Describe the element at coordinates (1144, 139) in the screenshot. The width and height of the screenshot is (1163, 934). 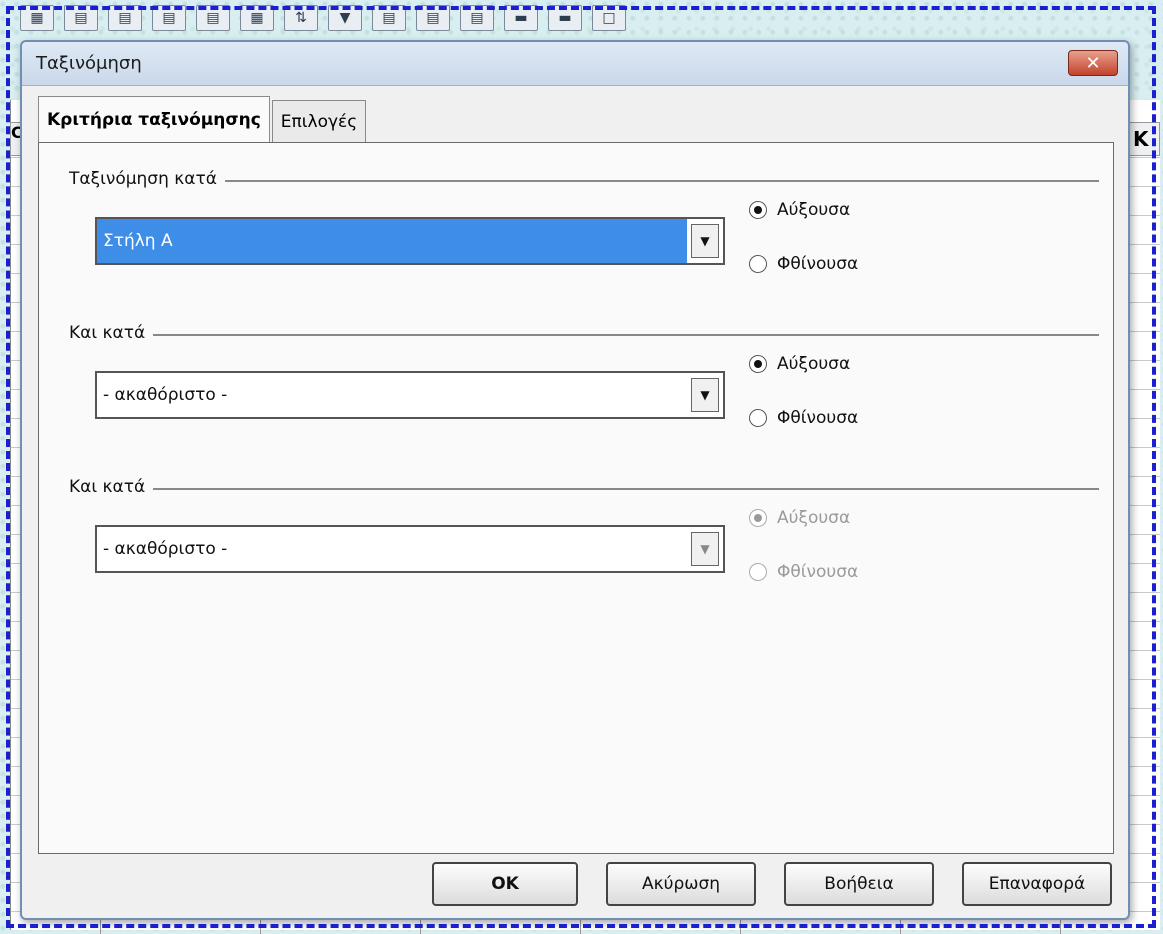
I see `column-header-right: K` at that location.